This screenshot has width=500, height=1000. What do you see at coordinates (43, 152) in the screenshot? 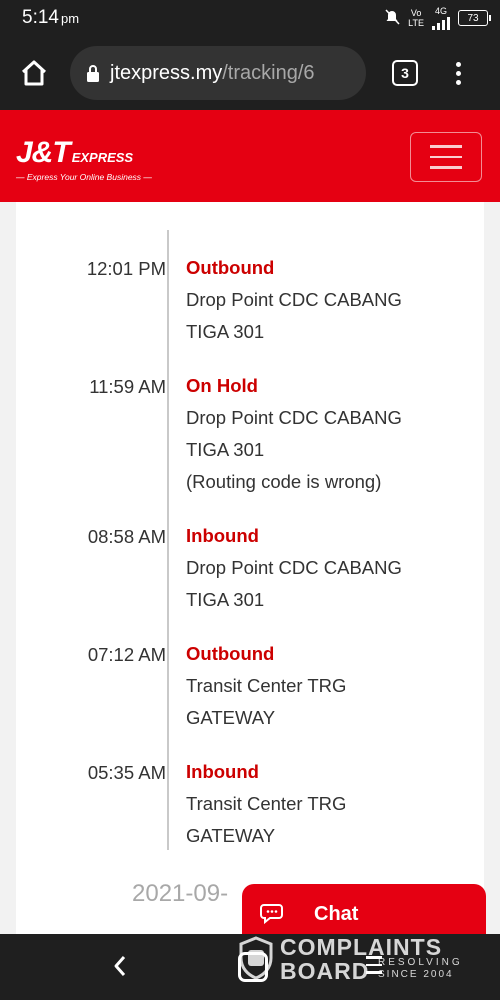
I see `logo-main-text: J&T` at bounding box center [43, 152].